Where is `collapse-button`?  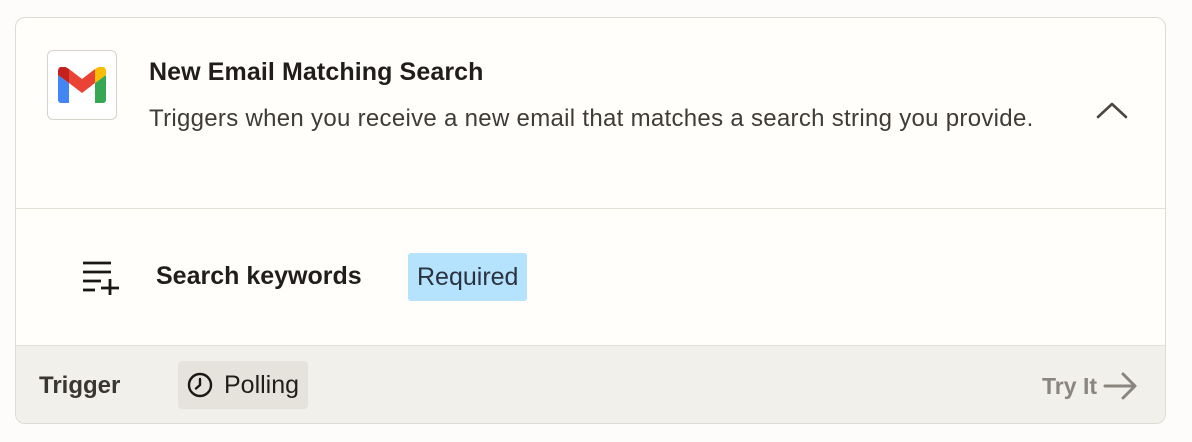 collapse-button is located at coordinates (1112, 110).